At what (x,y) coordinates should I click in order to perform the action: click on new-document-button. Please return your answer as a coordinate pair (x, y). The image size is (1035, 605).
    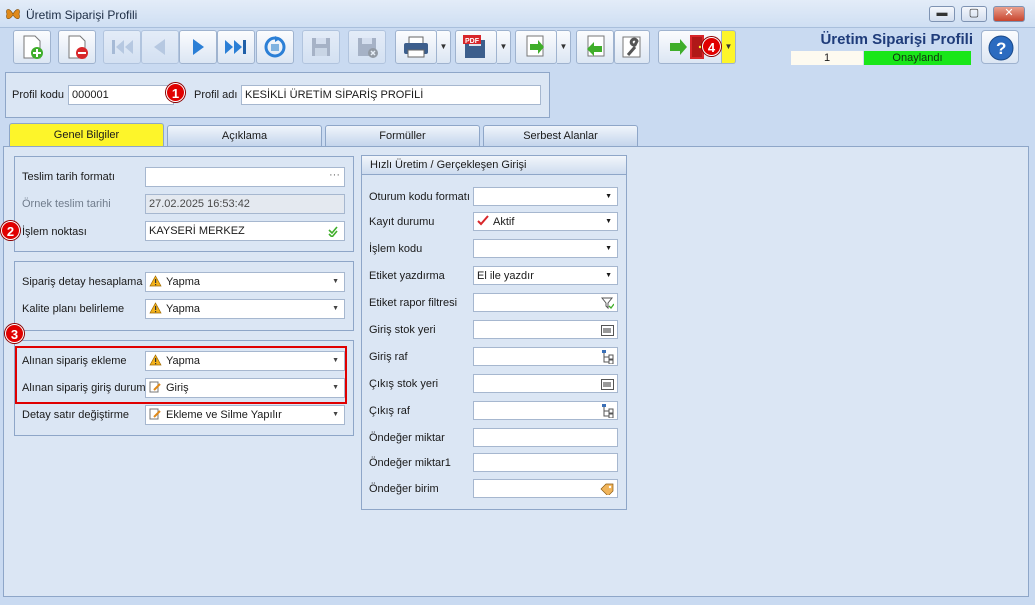
    Looking at the image, I should click on (32, 47).